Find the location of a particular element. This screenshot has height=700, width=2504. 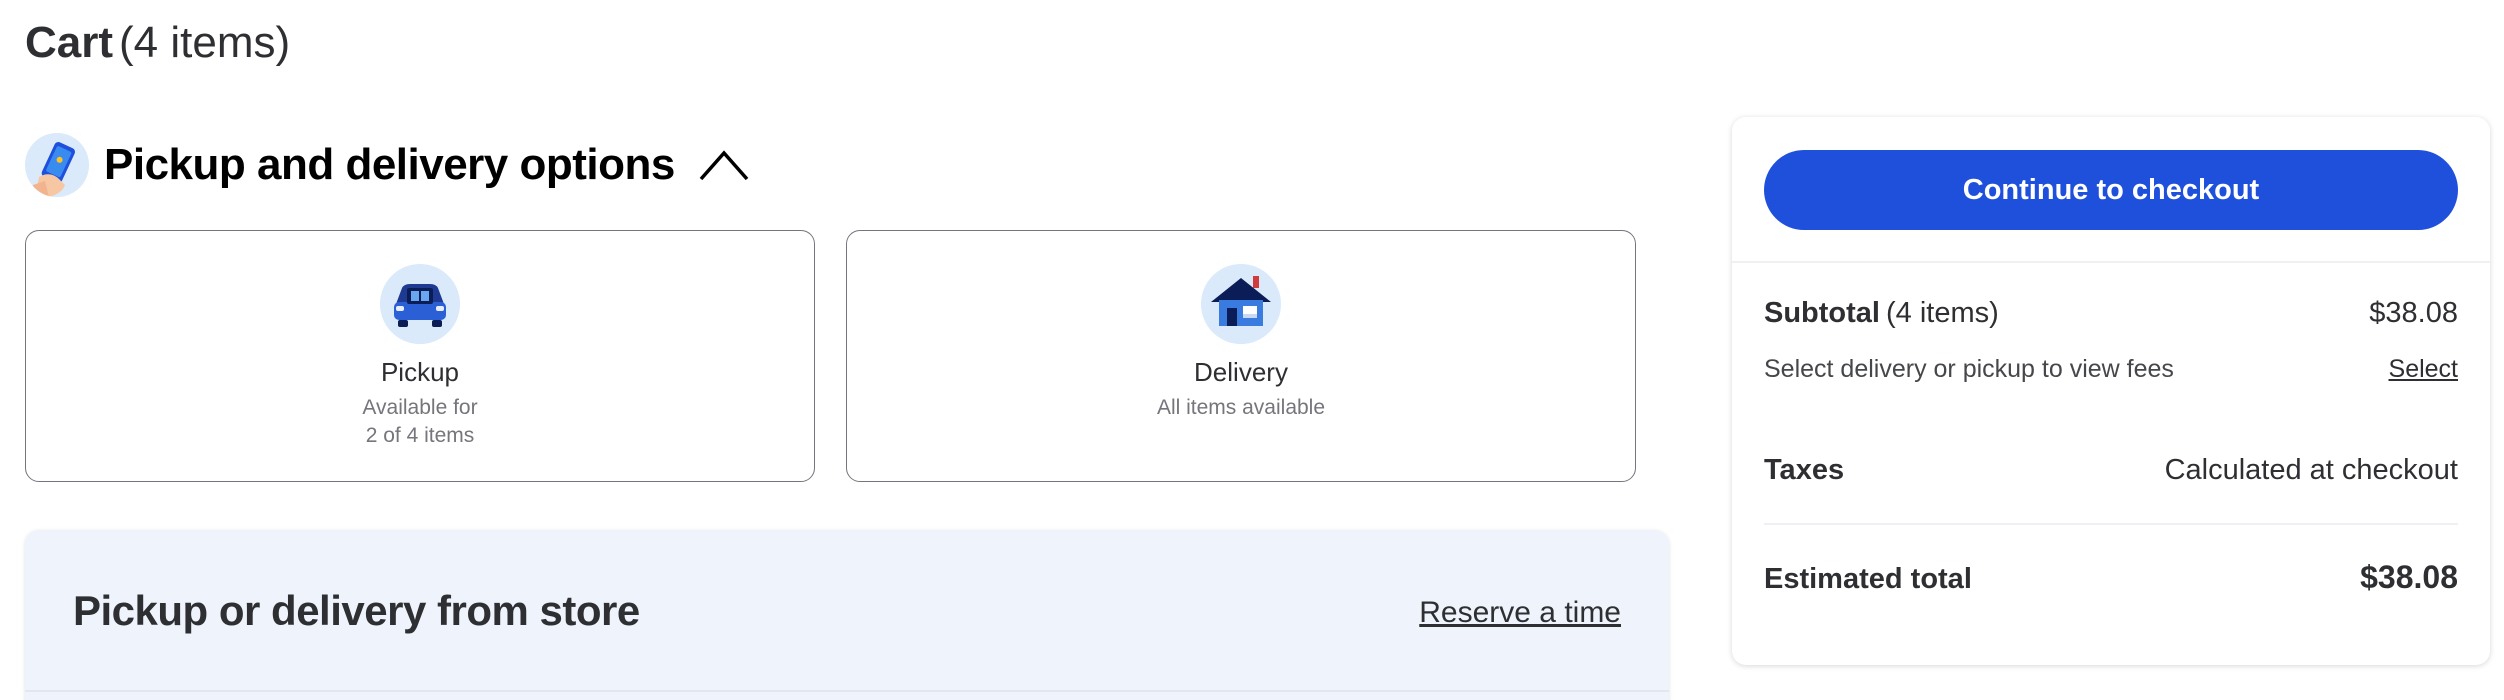

reserve-time-link: Reserve a time is located at coordinates (1520, 613).